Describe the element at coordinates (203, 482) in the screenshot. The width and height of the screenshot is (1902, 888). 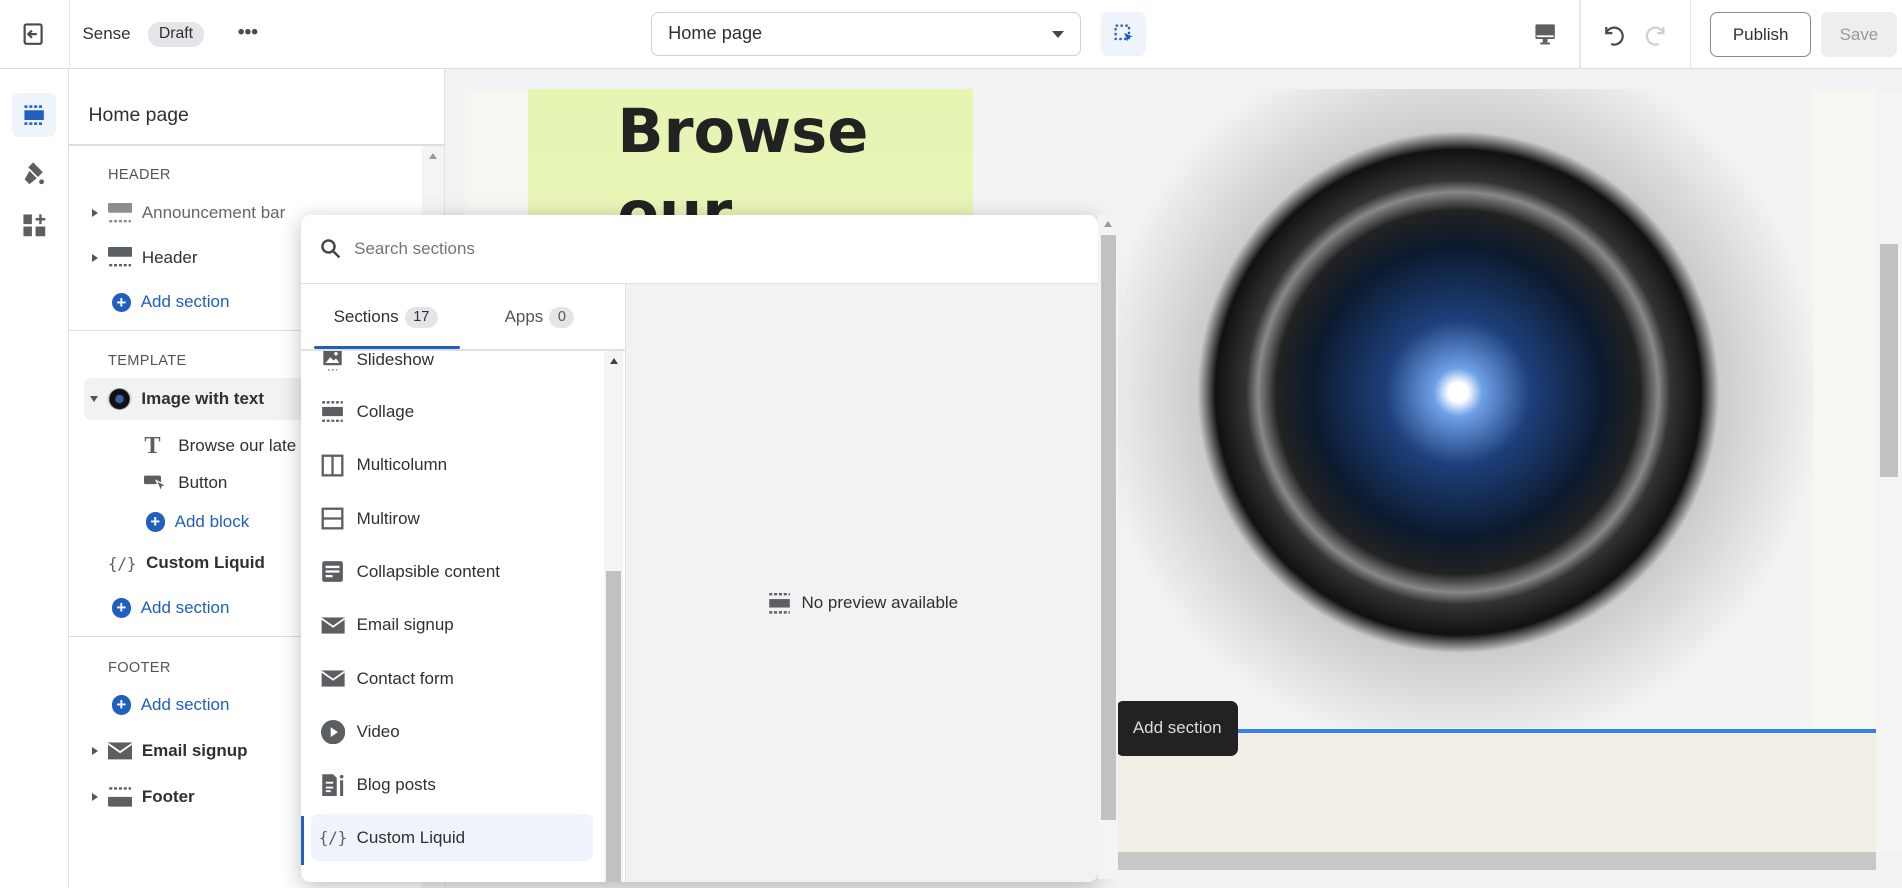
I see `tree-item-label: Button` at that location.